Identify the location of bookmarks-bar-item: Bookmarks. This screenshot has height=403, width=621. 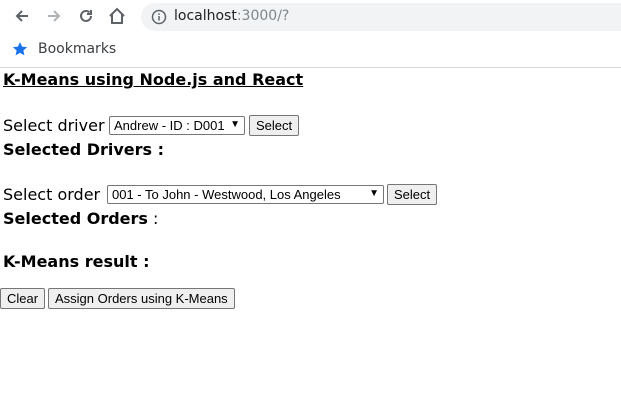
(64, 49).